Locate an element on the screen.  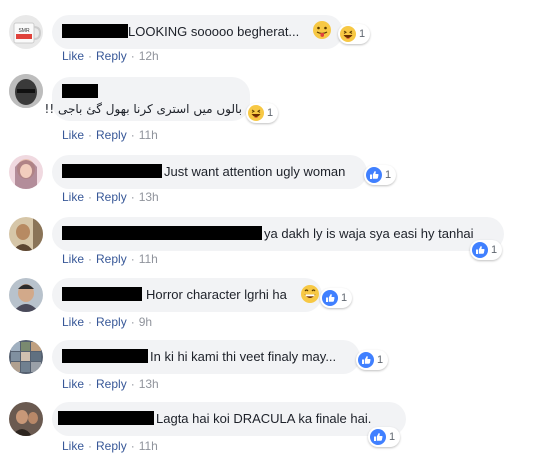
mug-icon: SMR is located at coordinates (27, 33).